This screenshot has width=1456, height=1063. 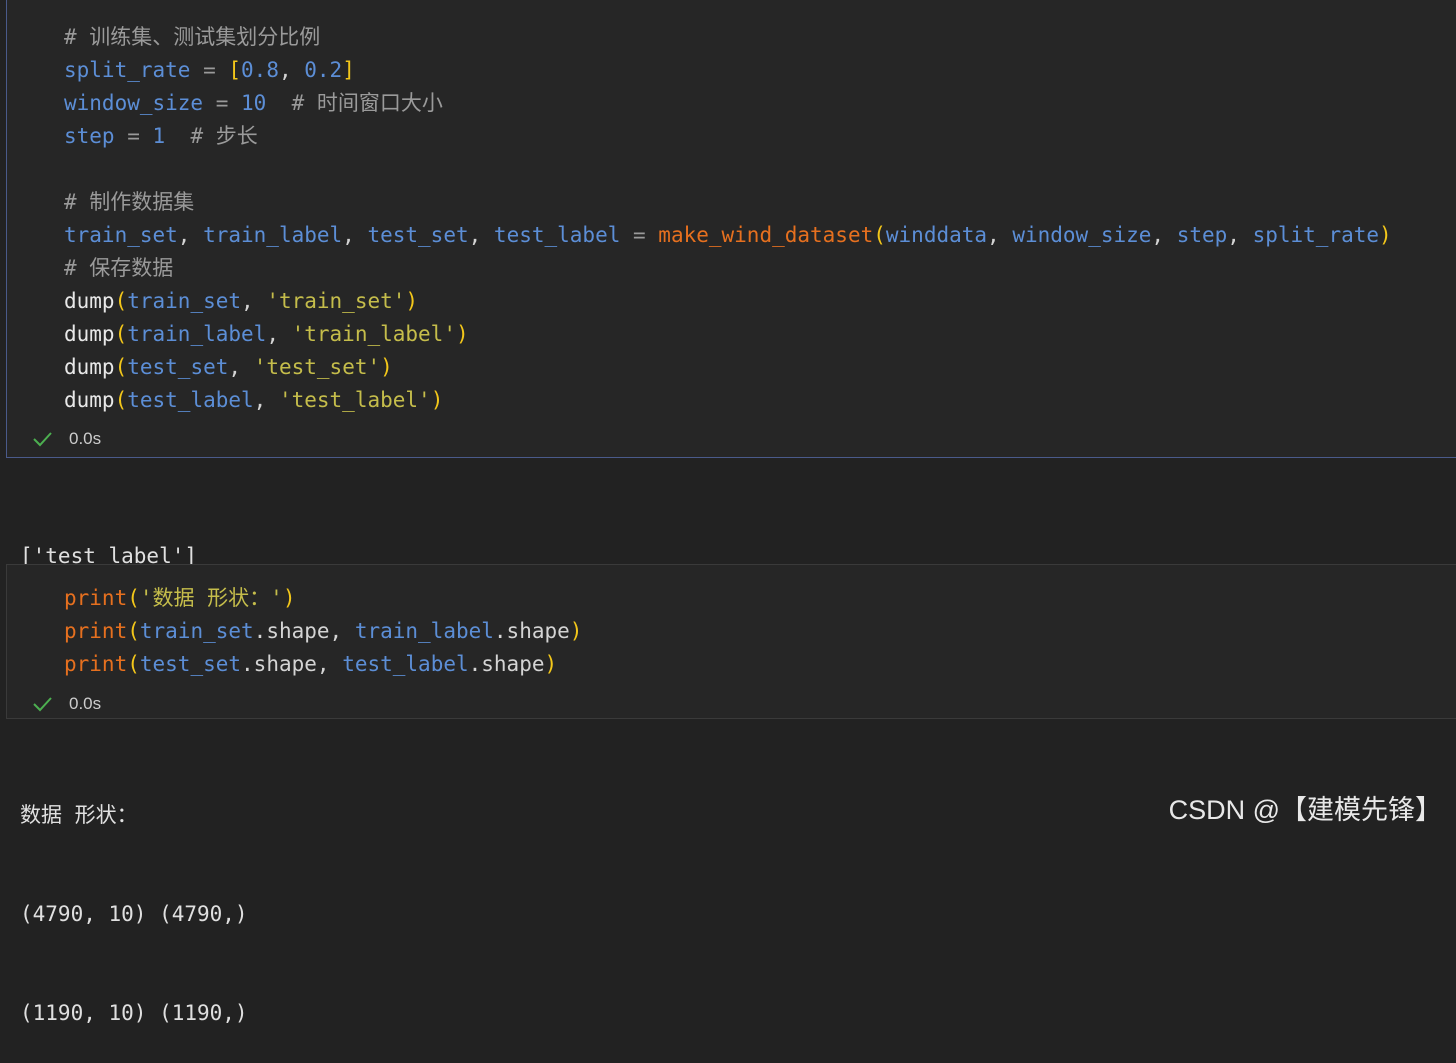 What do you see at coordinates (373, 334) in the screenshot?
I see `code-token: 'train_label'` at bounding box center [373, 334].